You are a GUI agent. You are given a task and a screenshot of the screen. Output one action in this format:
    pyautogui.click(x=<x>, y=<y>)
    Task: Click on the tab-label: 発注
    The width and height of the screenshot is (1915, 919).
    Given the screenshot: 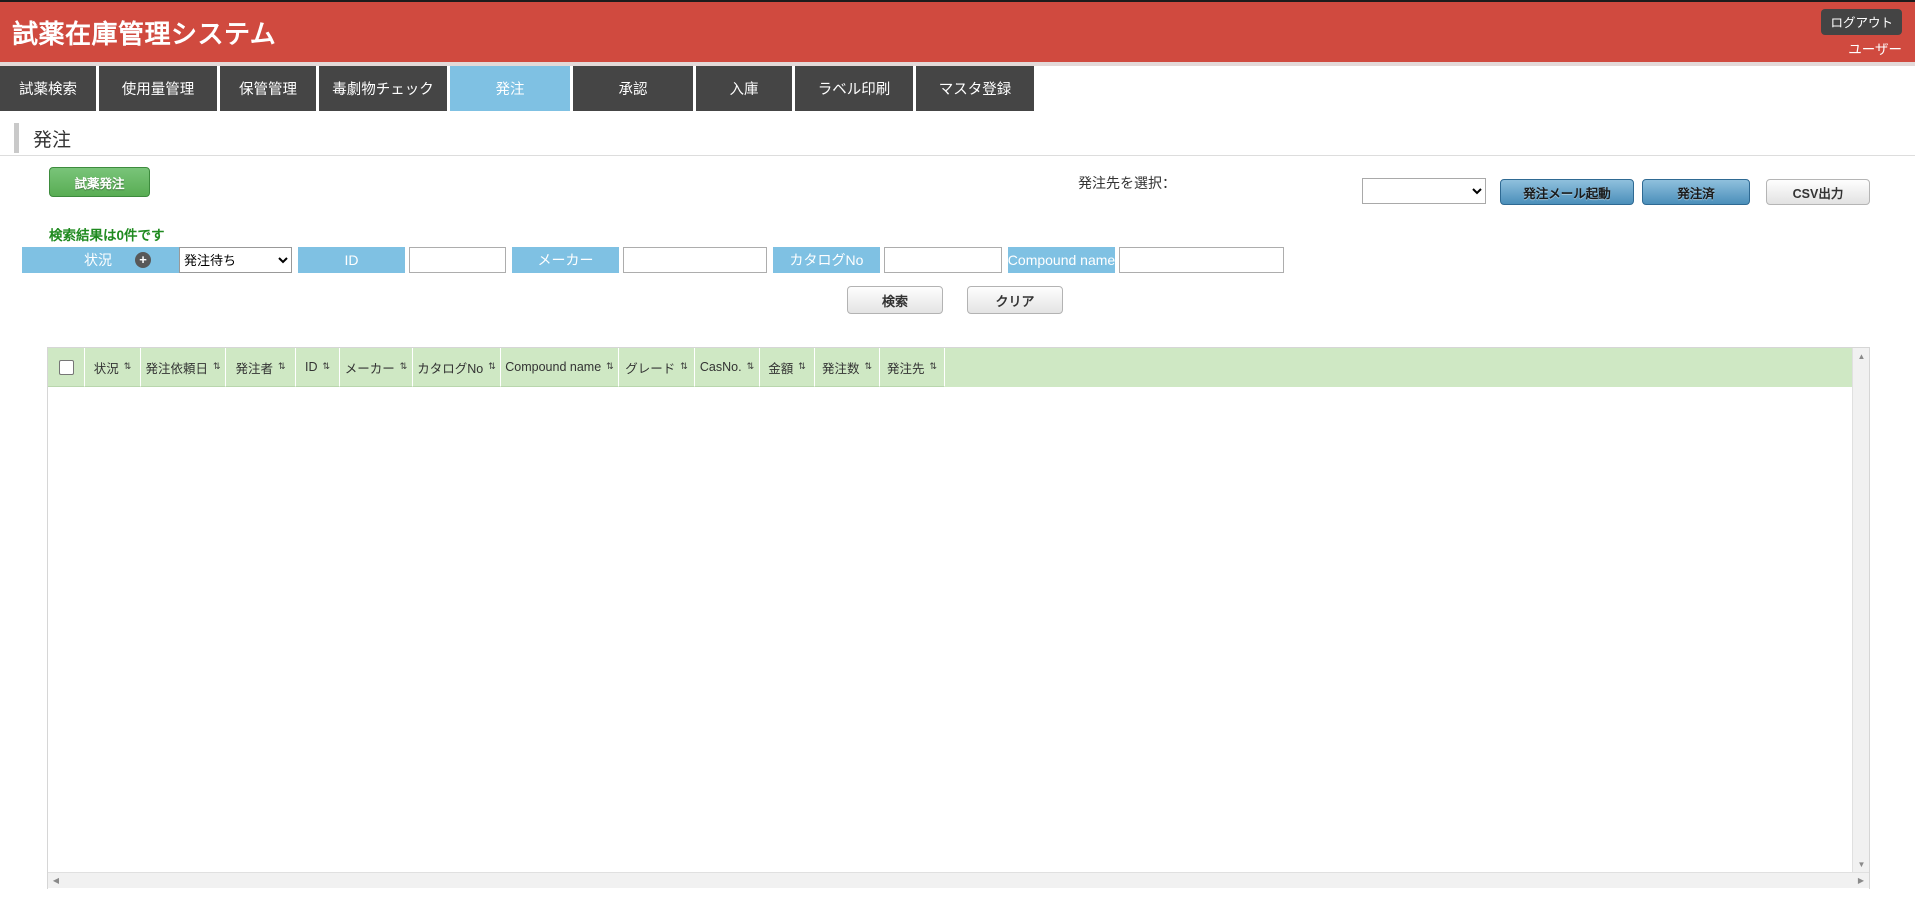 What is the action you would take?
    pyautogui.click(x=510, y=90)
    